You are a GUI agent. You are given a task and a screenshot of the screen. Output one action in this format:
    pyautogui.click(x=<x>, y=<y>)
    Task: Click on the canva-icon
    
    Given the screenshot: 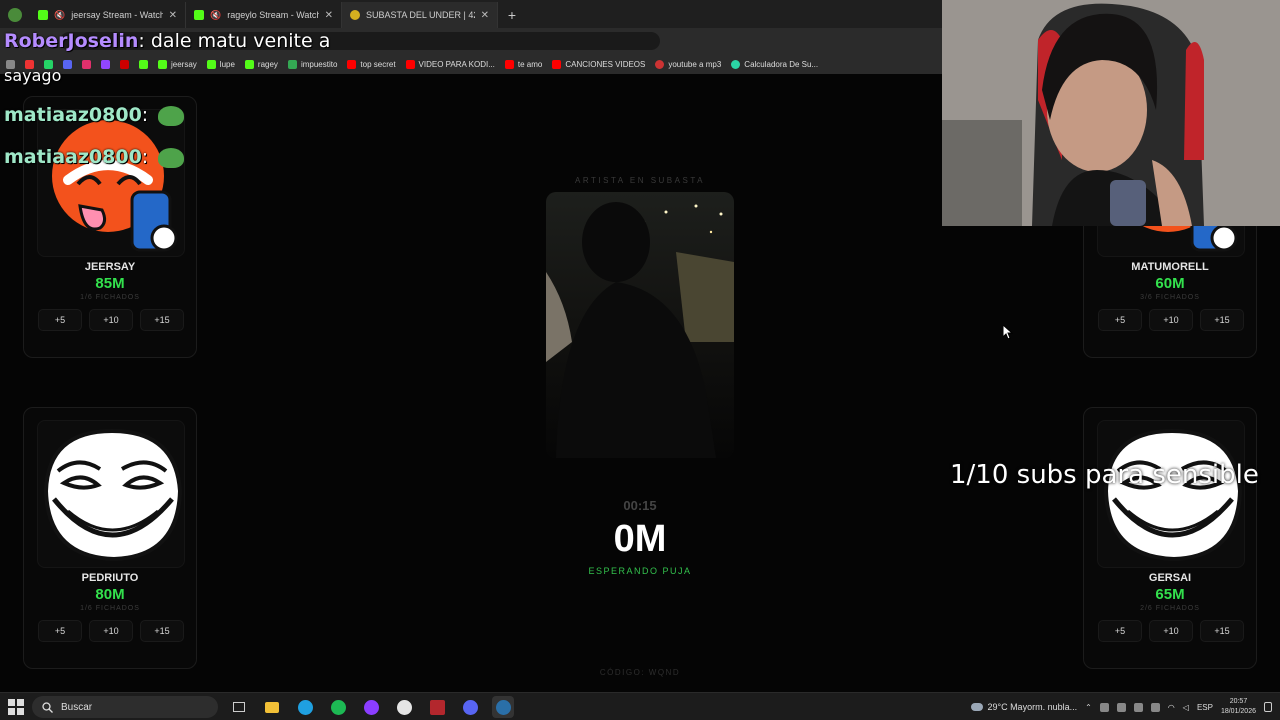 What is the action you would take?
    pyautogui.click(x=371, y=707)
    